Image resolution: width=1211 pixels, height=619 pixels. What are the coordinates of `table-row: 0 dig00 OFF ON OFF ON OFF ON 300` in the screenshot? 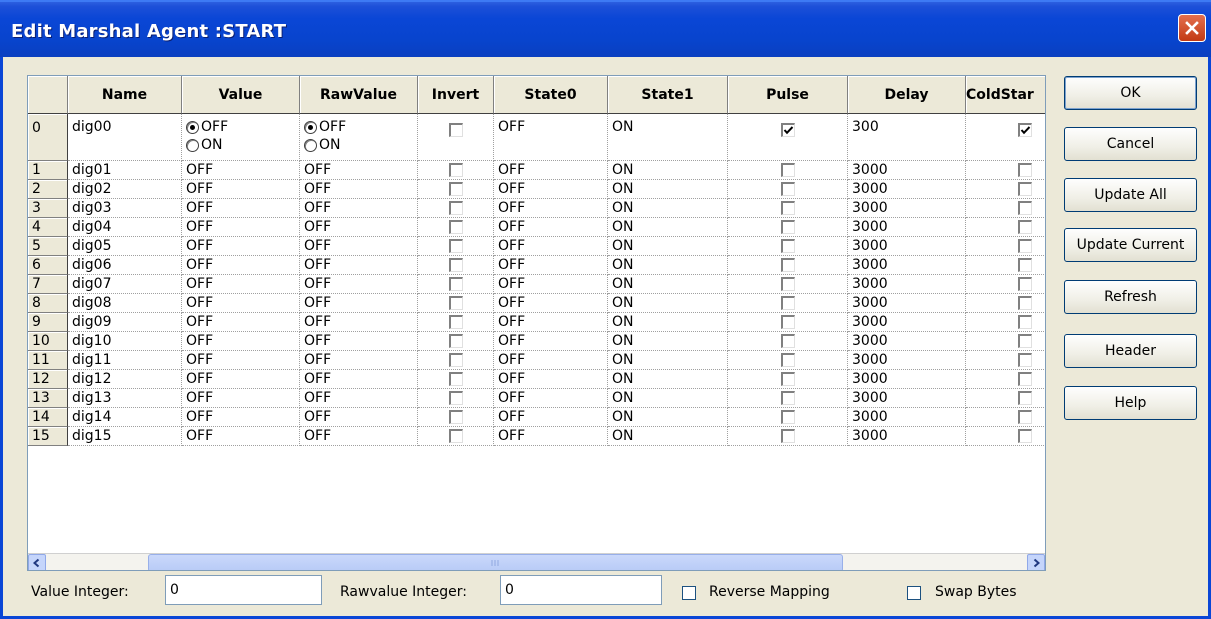 It's located at (536, 137).